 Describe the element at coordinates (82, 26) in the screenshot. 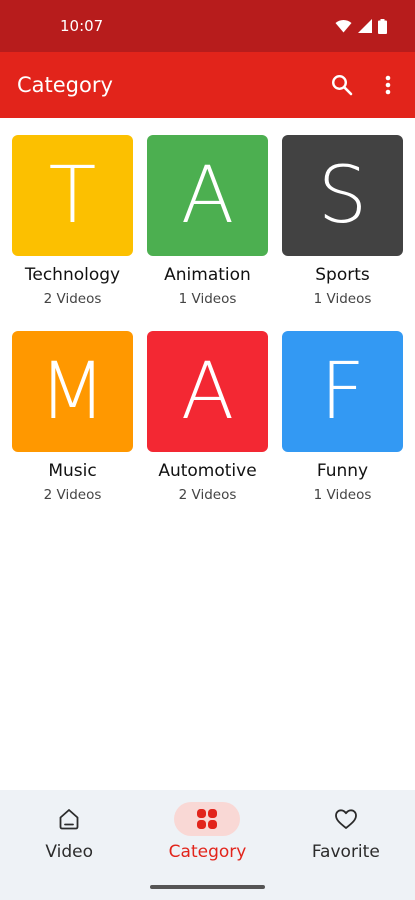

I see `status-time: 10:07` at that location.